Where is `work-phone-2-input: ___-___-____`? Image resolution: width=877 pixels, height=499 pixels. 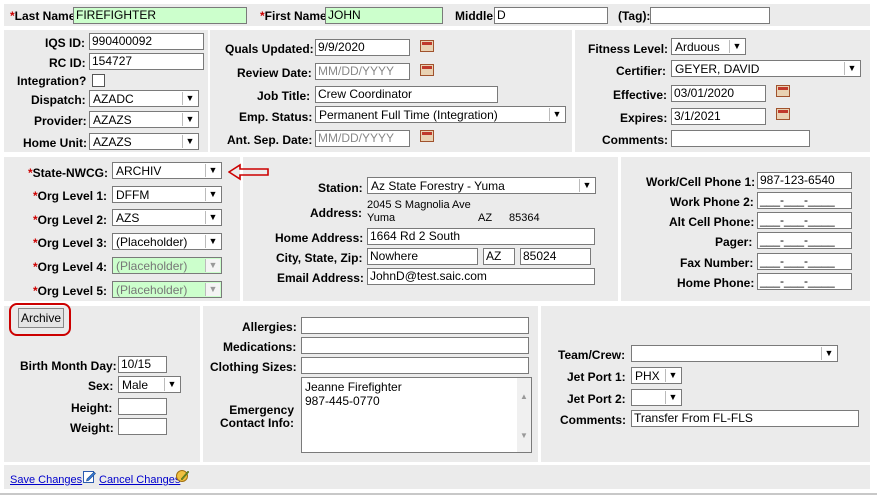 work-phone-2-input: ___-___-____ is located at coordinates (804, 200).